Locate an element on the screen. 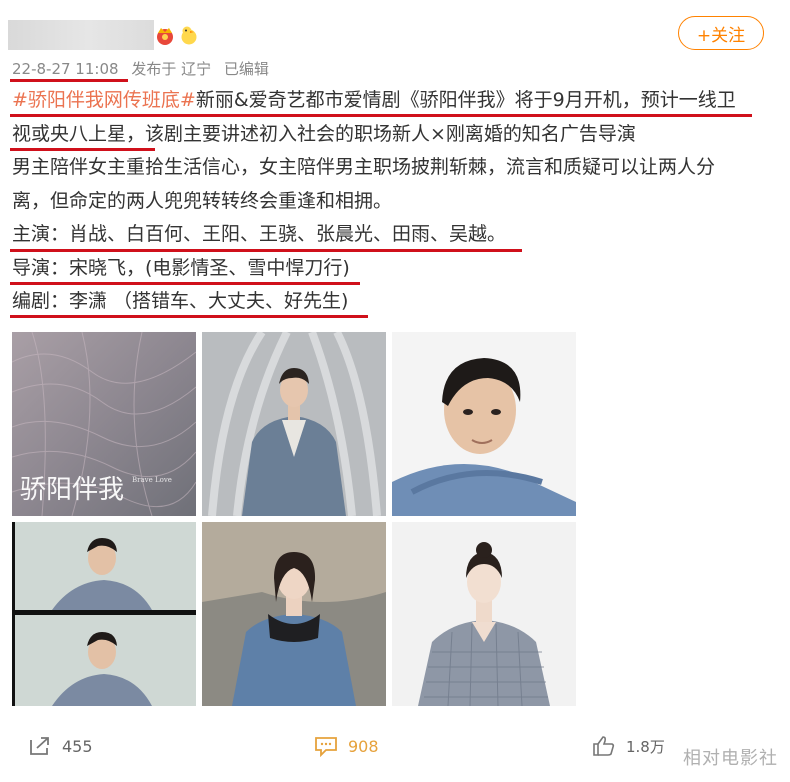 This screenshot has width=790, height=782. post-timestamp: 22-8-27 11:08 is located at coordinates (65, 69).